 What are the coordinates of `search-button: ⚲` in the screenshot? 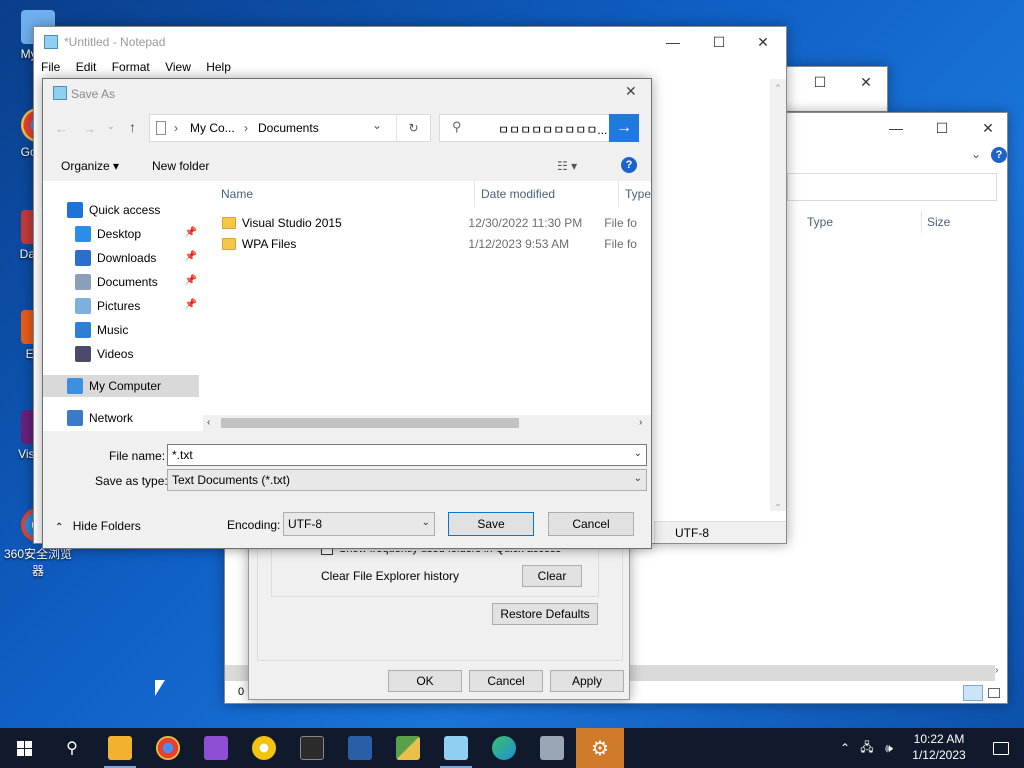 It's located at (72, 748).